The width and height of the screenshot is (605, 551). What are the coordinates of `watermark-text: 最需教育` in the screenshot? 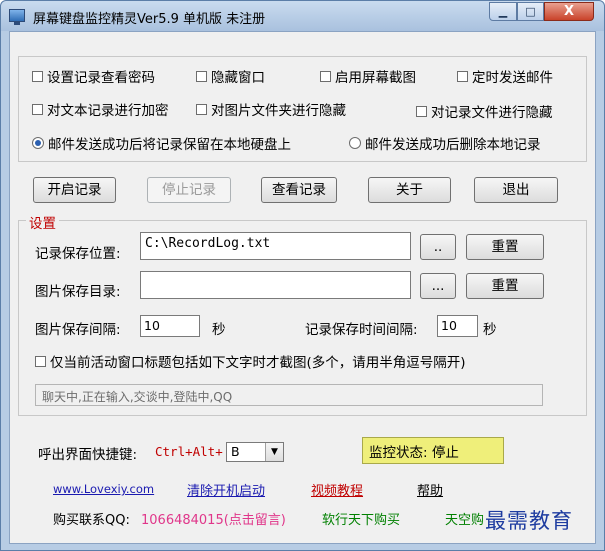 It's located at (529, 520).